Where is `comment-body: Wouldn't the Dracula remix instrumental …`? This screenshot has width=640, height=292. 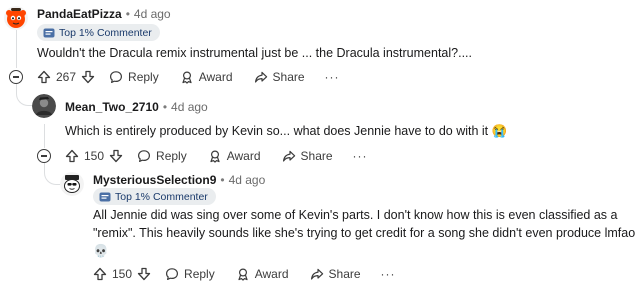 comment-body: Wouldn't the Dracula remix instrumental … is located at coordinates (254, 53).